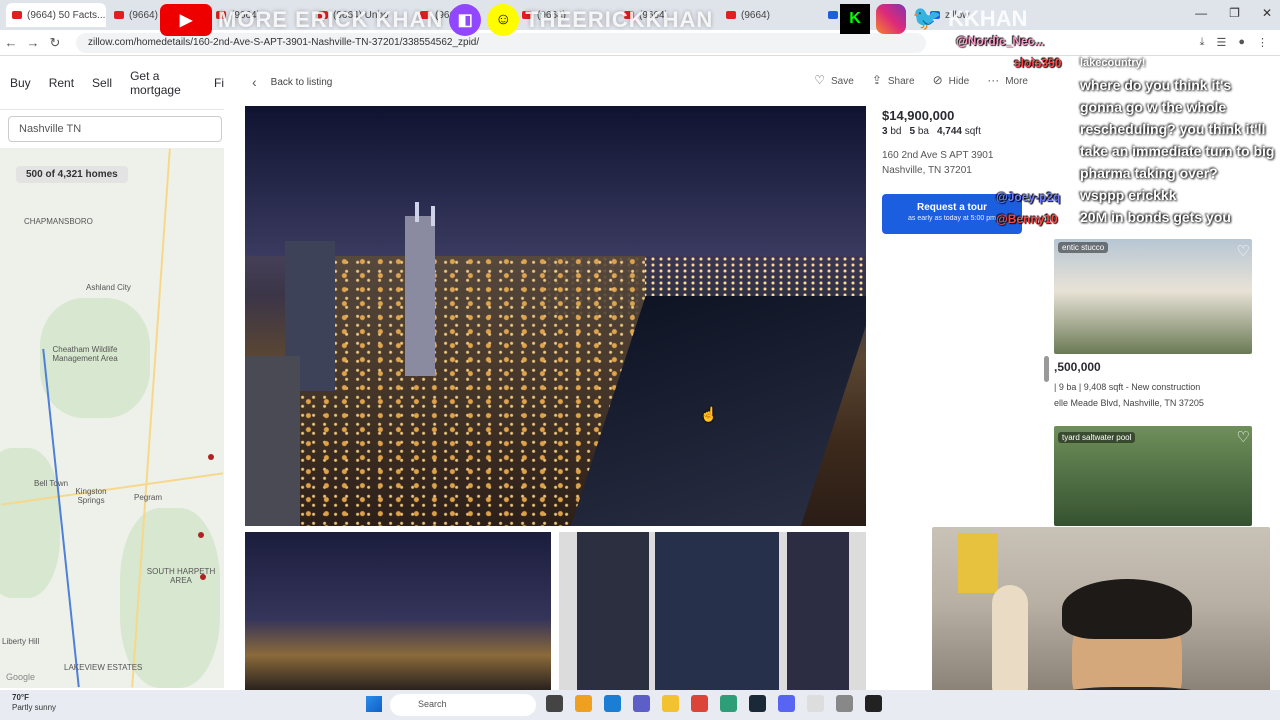 The width and height of the screenshot is (1280, 720). Describe the element at coordinates (555, 181) in the screenshot. I see `photo-sky` at that location.